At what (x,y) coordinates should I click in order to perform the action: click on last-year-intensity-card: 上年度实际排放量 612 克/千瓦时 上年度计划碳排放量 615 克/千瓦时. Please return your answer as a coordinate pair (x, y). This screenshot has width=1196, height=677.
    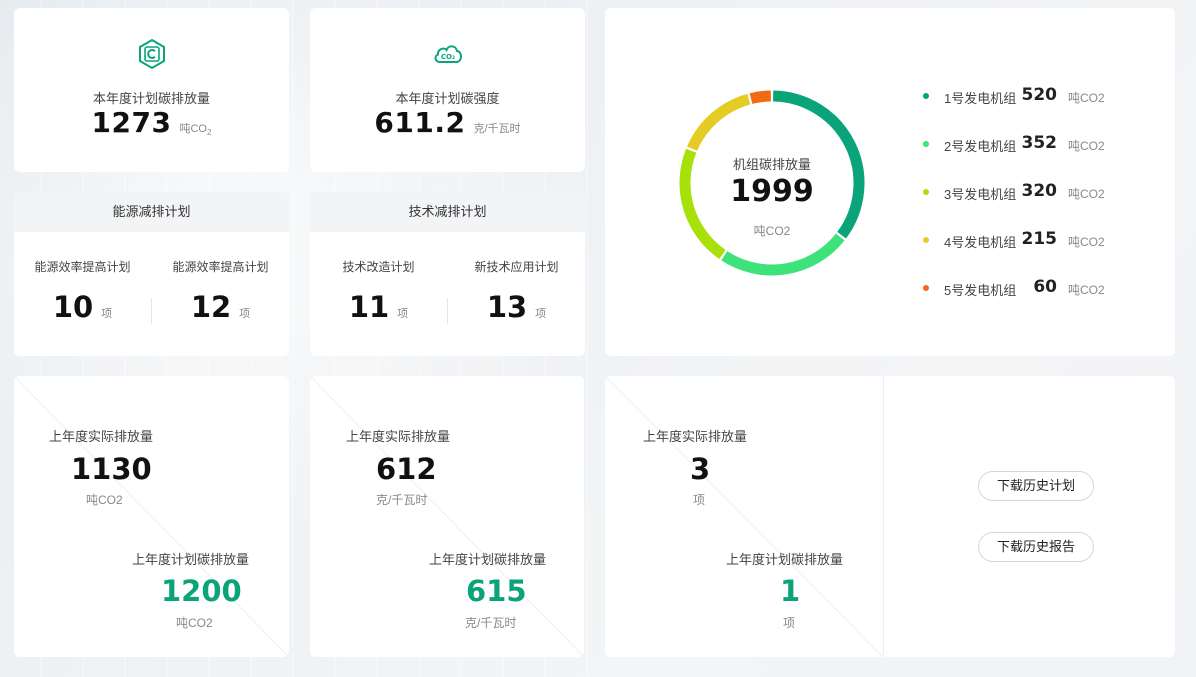
    Looking at the image, I should click on (447, 516).